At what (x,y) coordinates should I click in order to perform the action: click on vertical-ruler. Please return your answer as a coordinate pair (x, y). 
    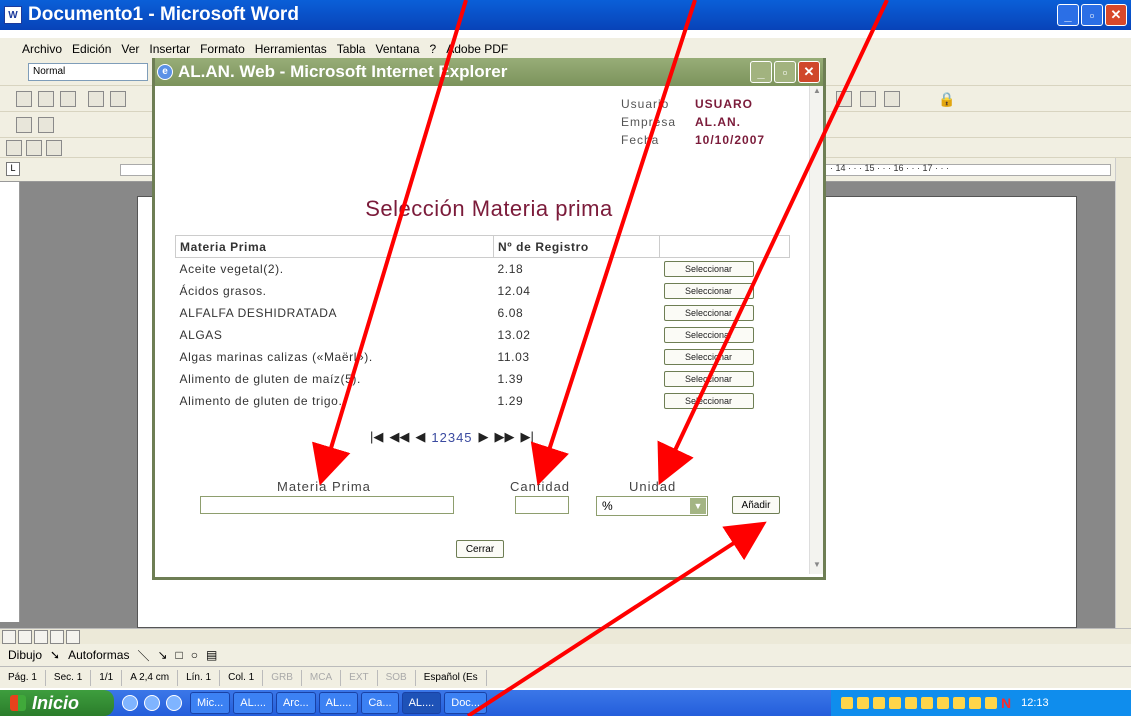
    Looking at the image, I should click on (10, 402).